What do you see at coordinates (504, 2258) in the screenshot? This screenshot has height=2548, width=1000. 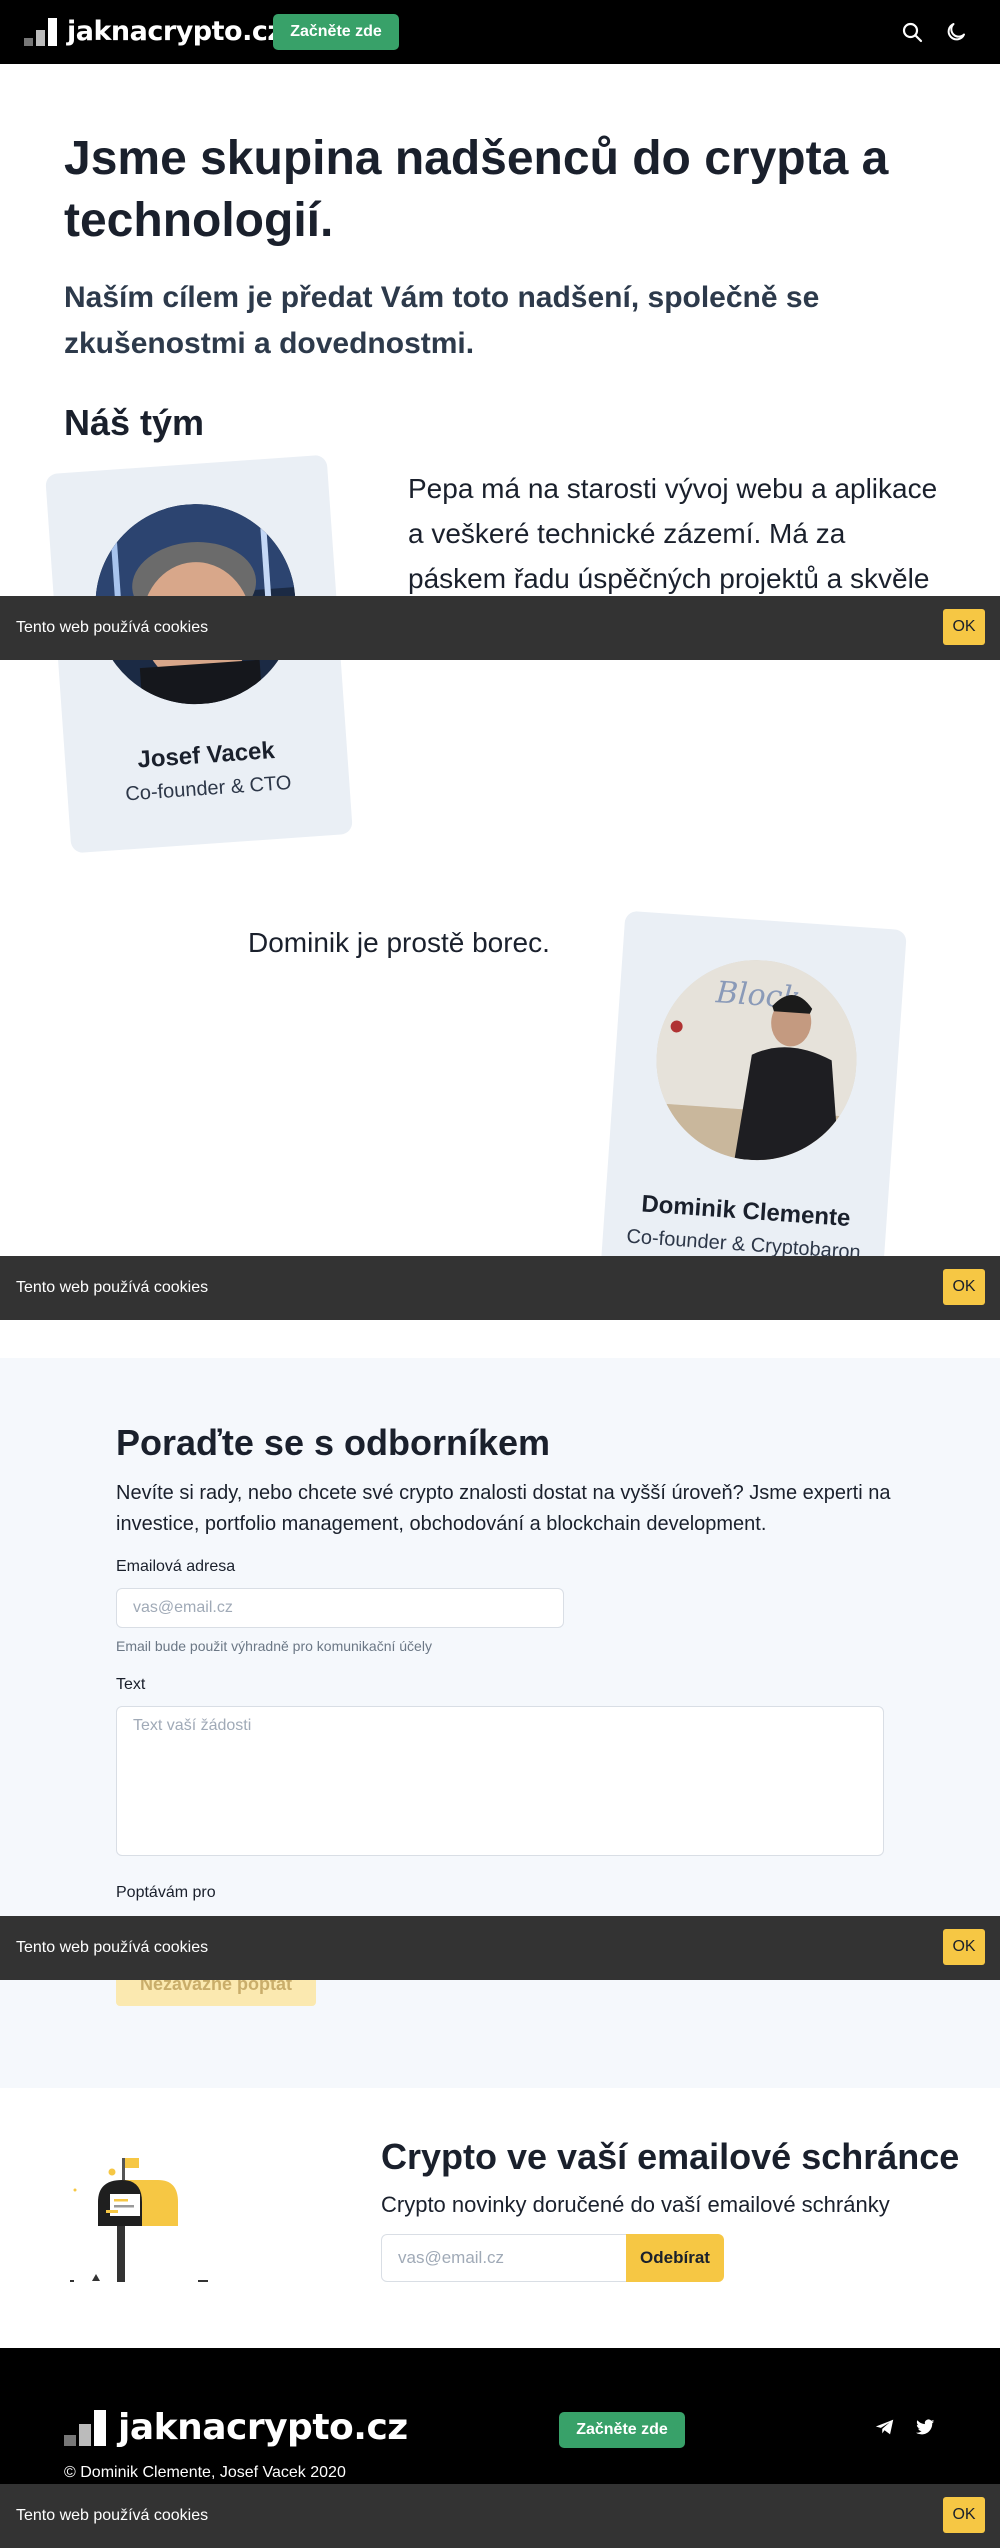 I see `newsletter-email-field: vas@email.cz` at bounding box center [504, 2258].